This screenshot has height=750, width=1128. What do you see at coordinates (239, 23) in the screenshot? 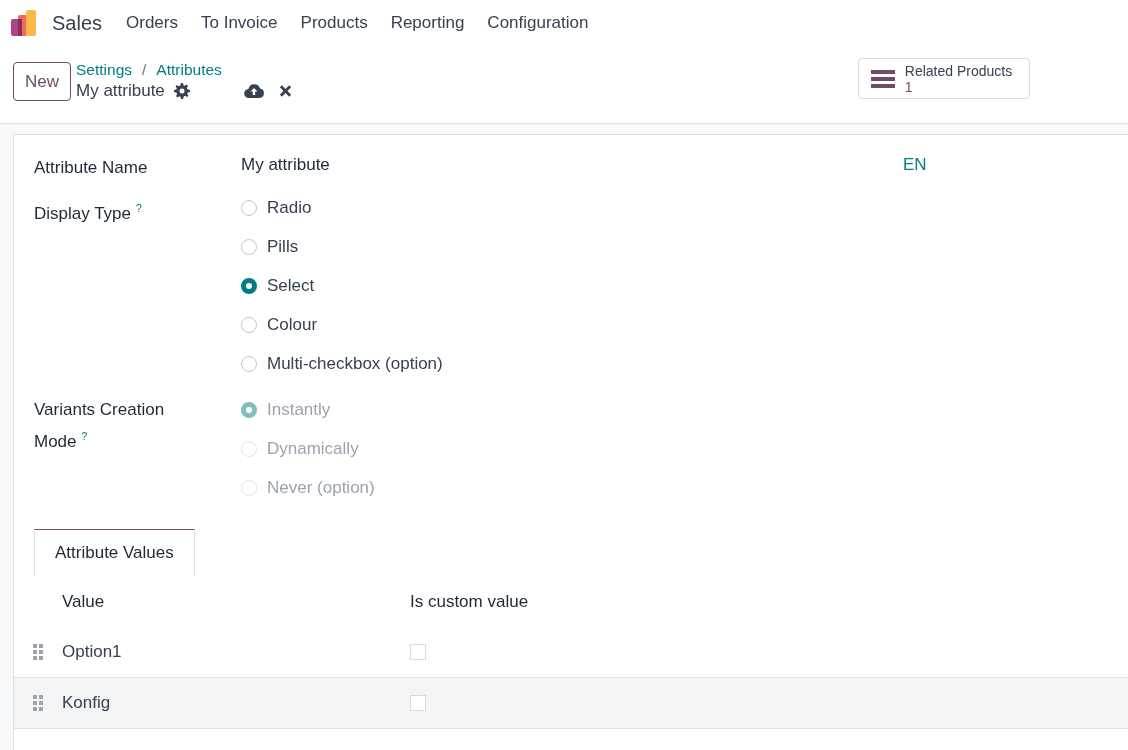
I see `menu-item: To Invoice` at bounding box center [239, 23].